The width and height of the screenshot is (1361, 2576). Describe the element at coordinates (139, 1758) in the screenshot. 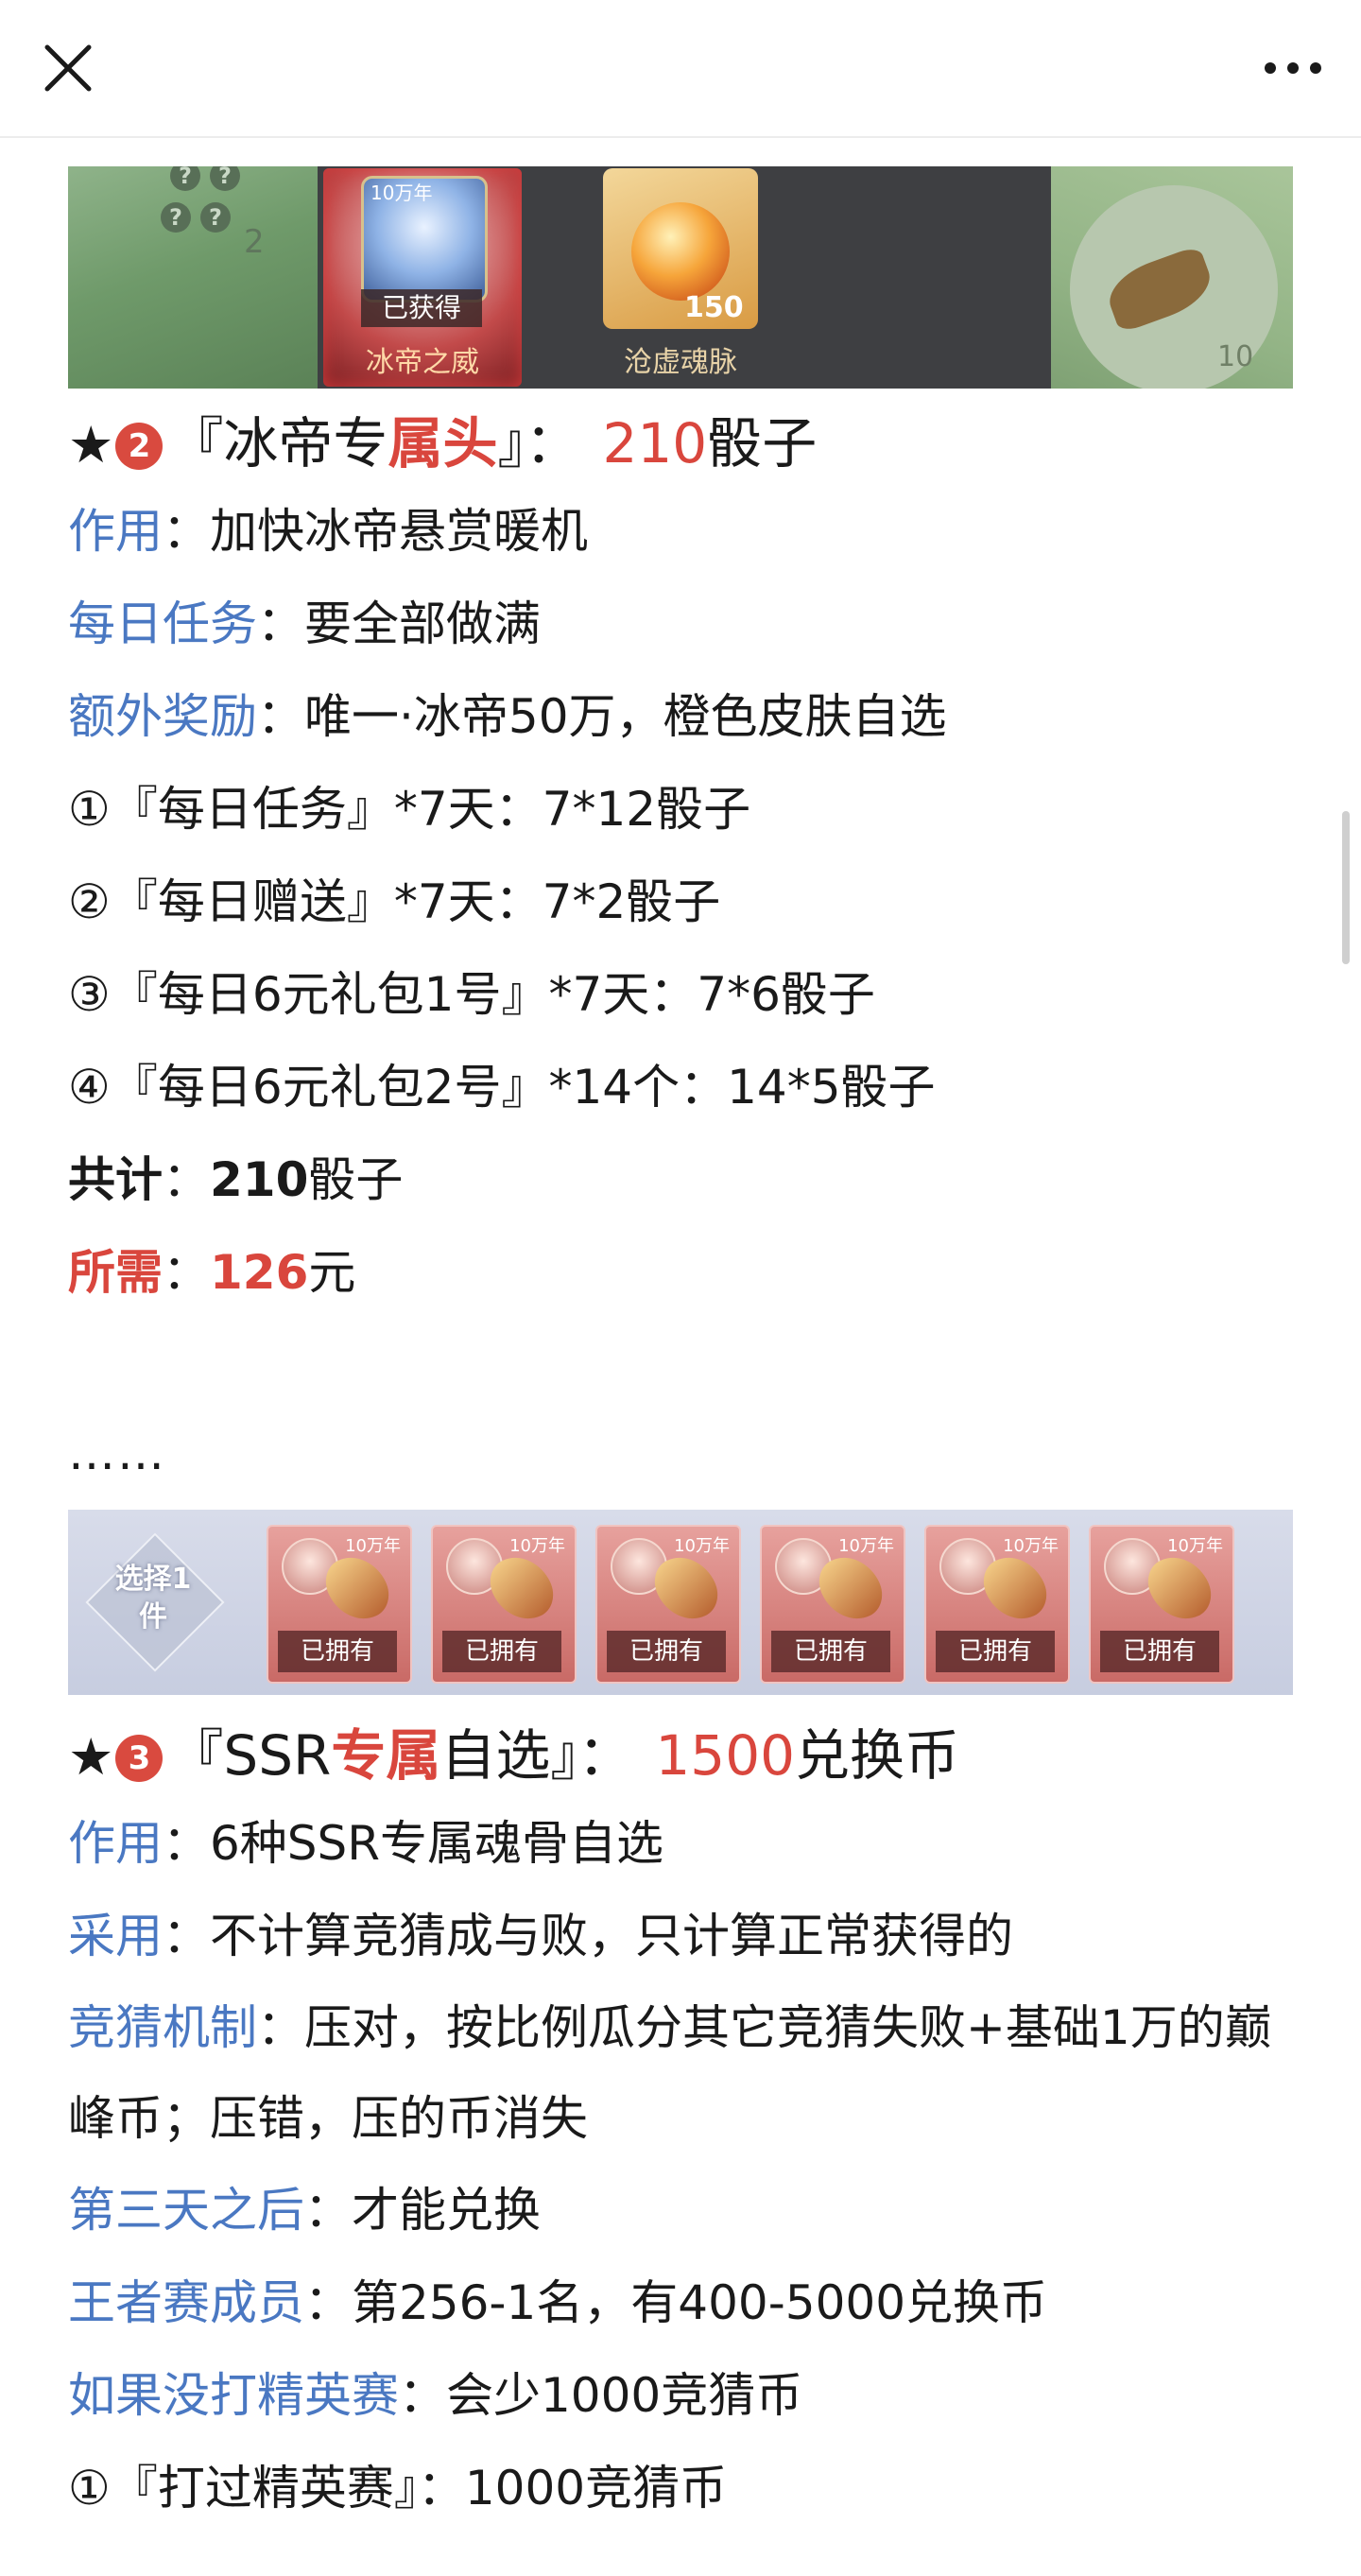

I see `number-badge: 3` at that location.